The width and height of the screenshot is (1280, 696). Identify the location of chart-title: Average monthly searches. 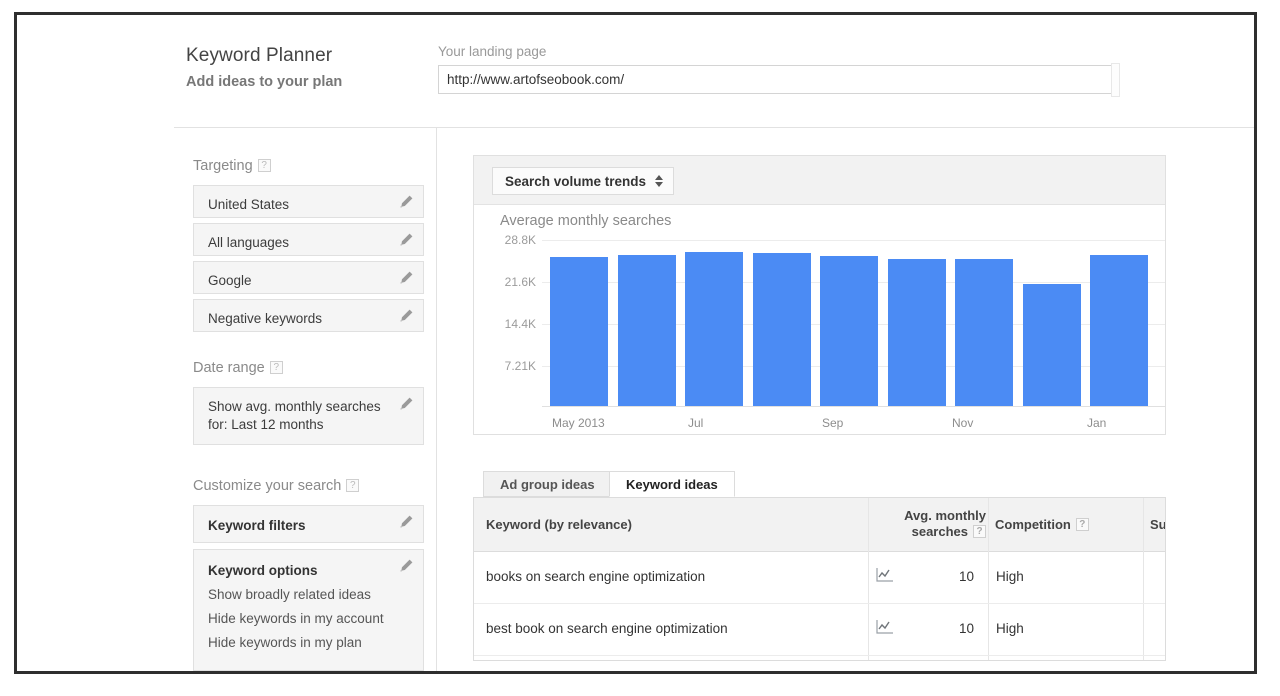
(586, 221).